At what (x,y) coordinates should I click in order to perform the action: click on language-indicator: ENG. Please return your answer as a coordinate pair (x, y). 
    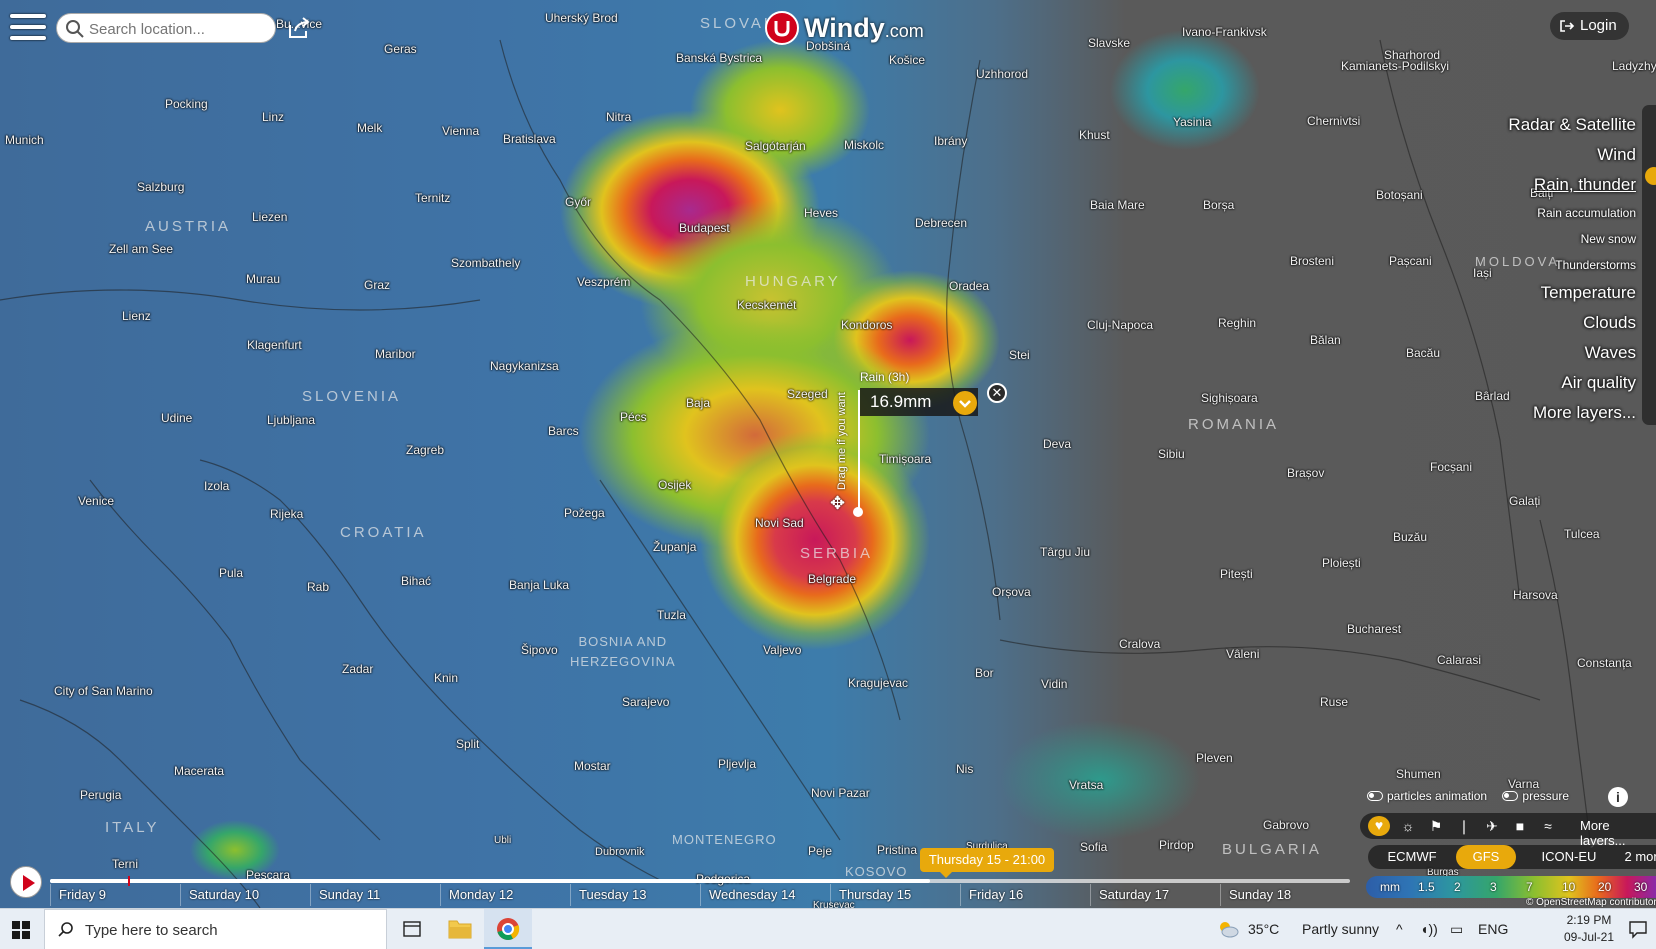
    Looking at the image, I should click on (1493, 929).